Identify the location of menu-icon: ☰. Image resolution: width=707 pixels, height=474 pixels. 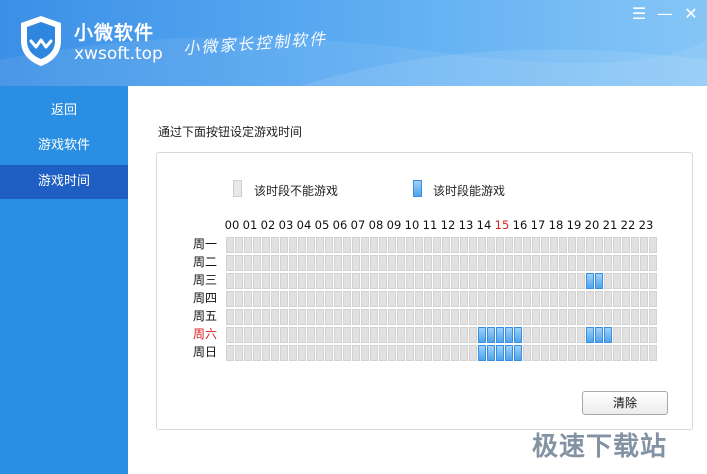
(639, 14).